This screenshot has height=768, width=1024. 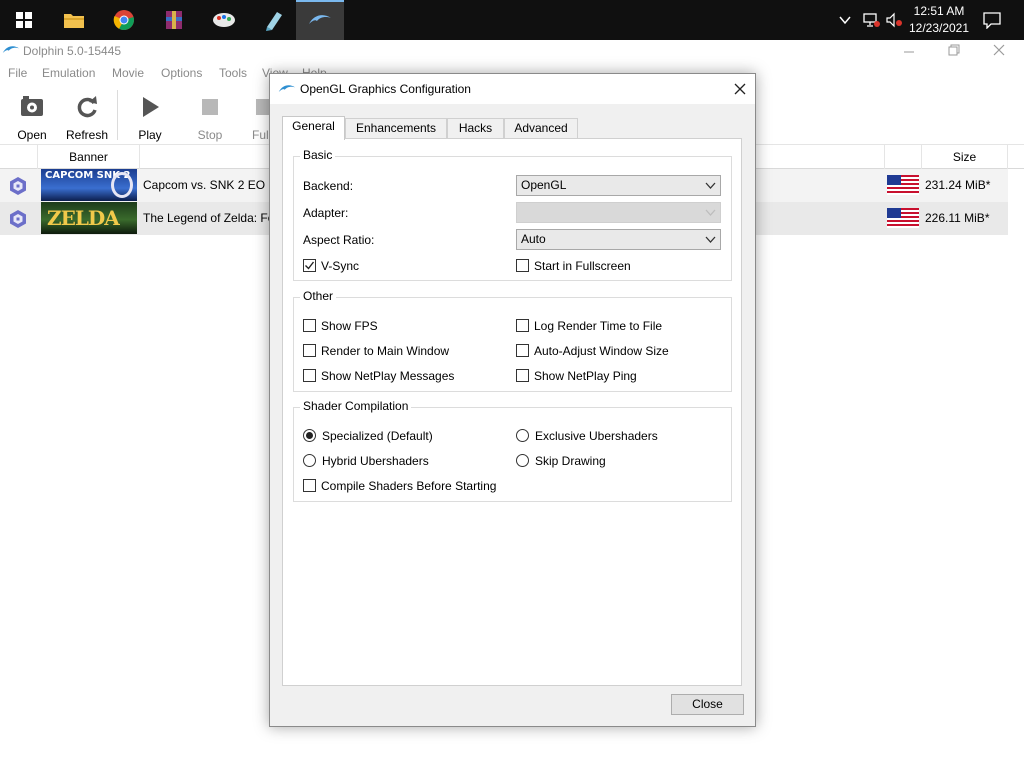 What do you see at coordinates (903, 157) in the screenshot?
I see `column-region` at bounding box center [903, 157].